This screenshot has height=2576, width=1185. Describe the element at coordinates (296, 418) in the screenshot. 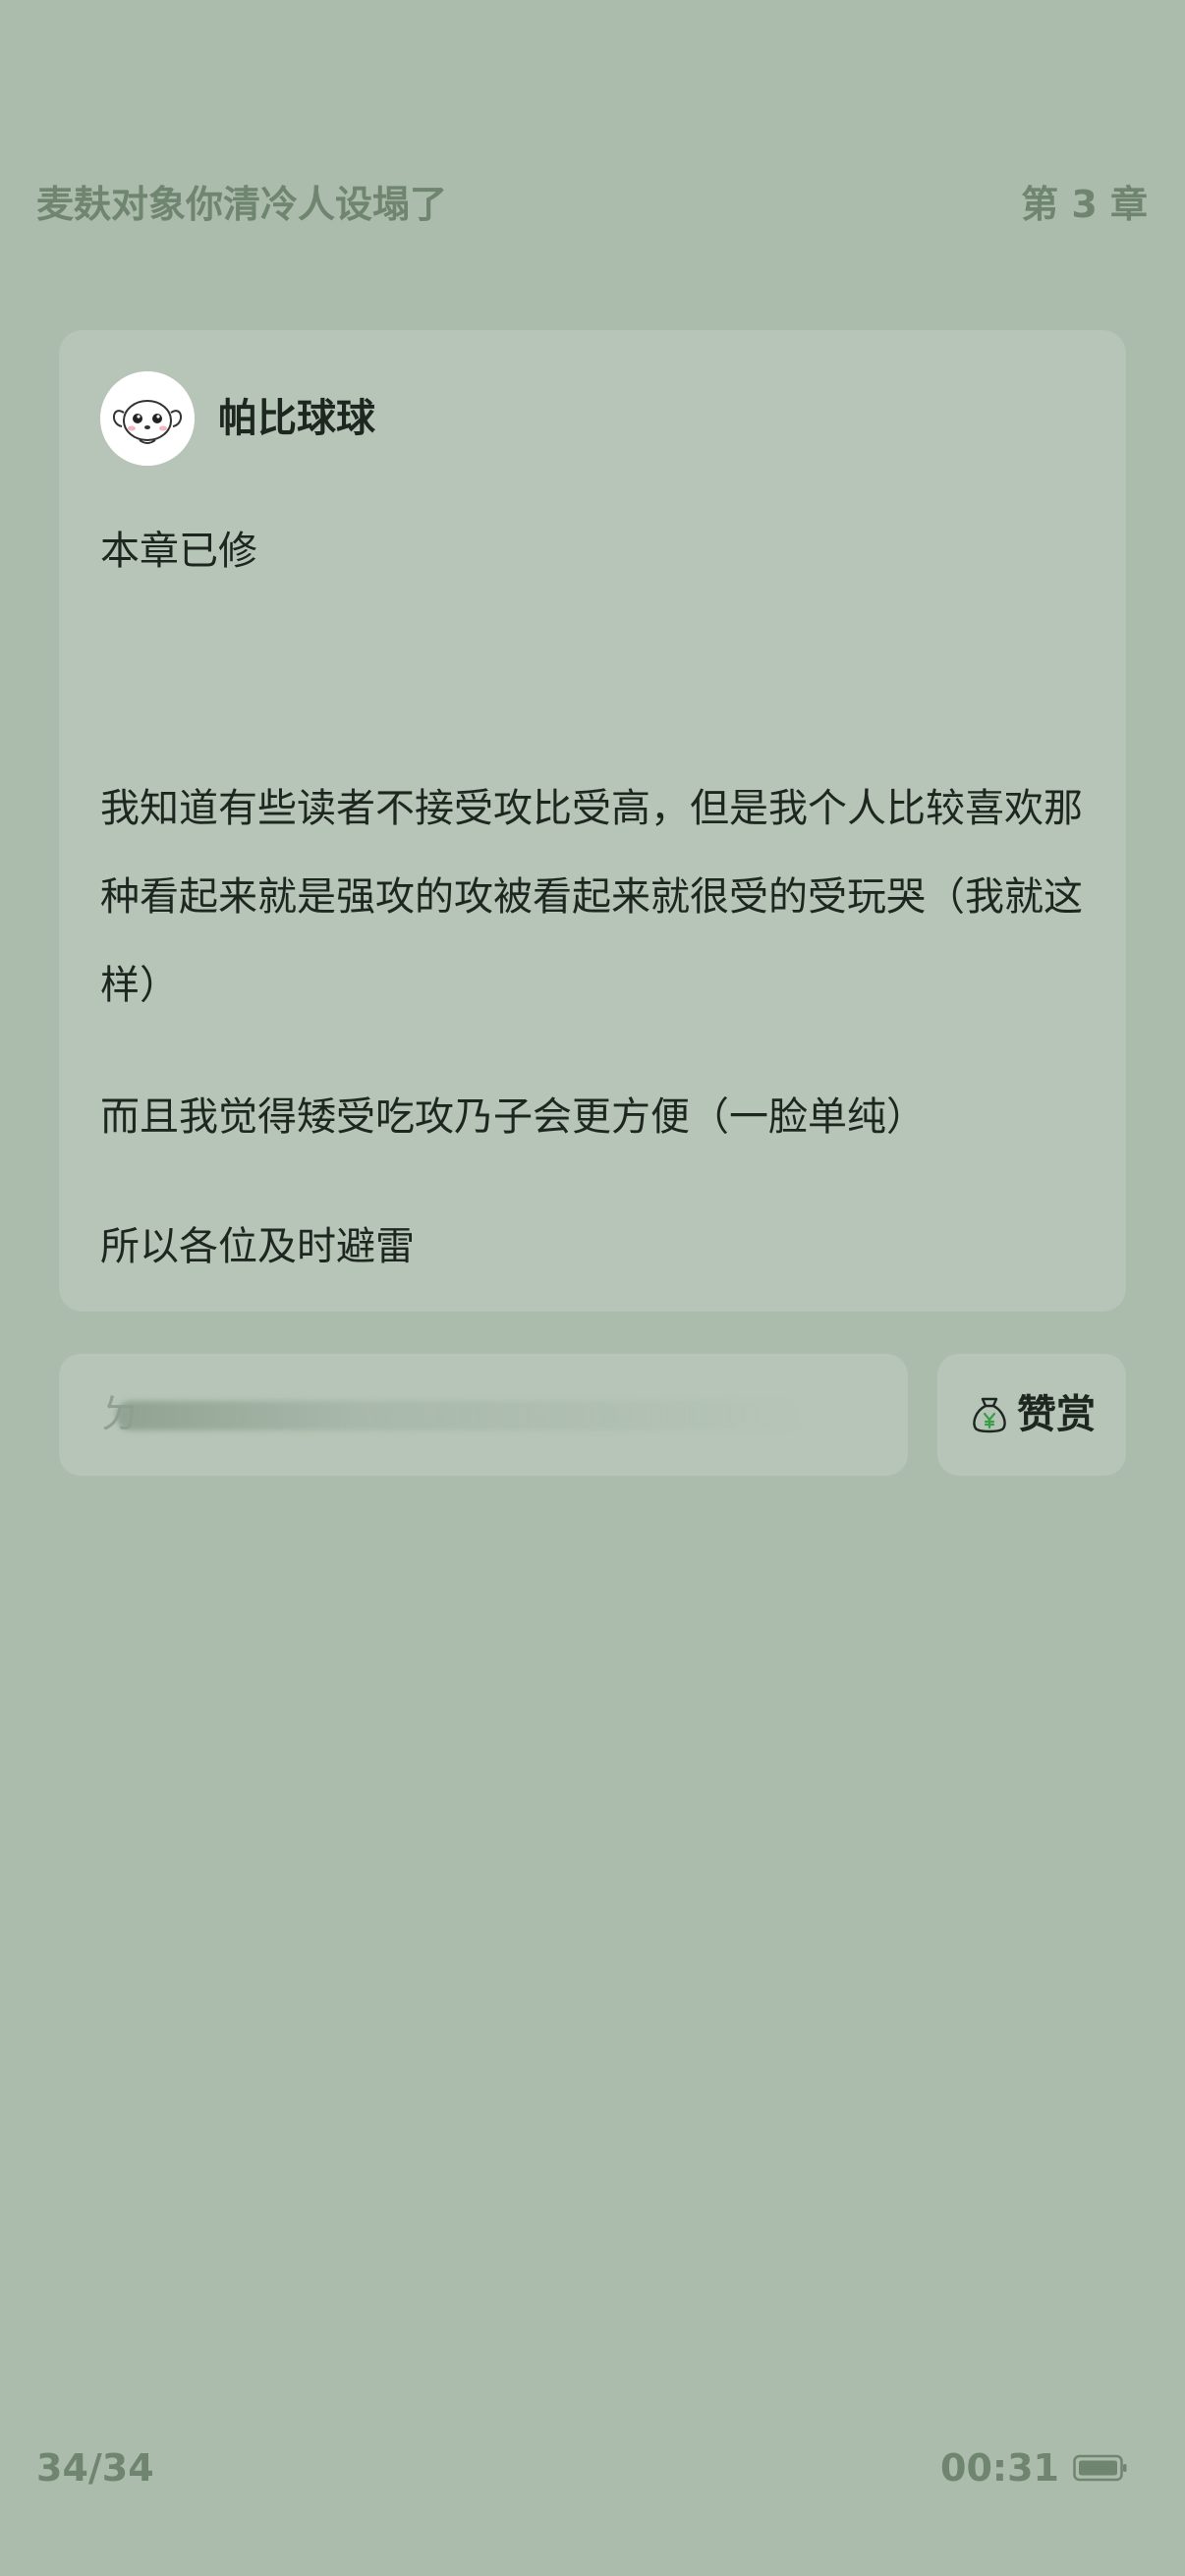

I see `author-name: 帕比球球` at that location.